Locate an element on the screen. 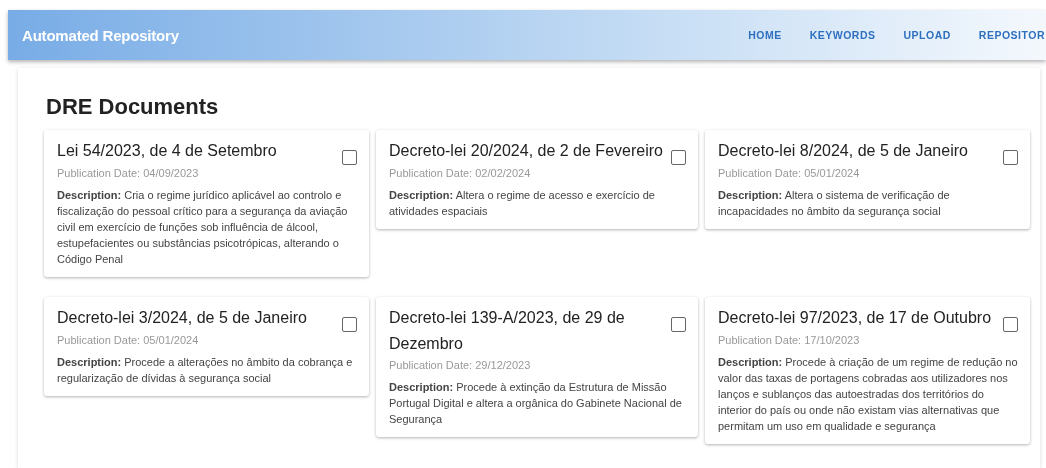  document-title: Decreto-lei 97/2023, de 17 de Outubro is located at coordinates (855, 318).